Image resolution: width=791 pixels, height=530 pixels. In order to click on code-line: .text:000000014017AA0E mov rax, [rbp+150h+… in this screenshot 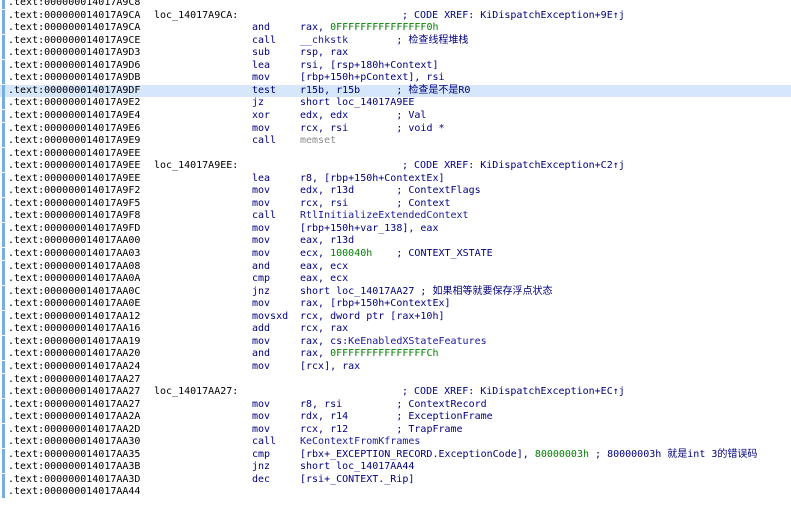, I will do `click(395, 304)`.